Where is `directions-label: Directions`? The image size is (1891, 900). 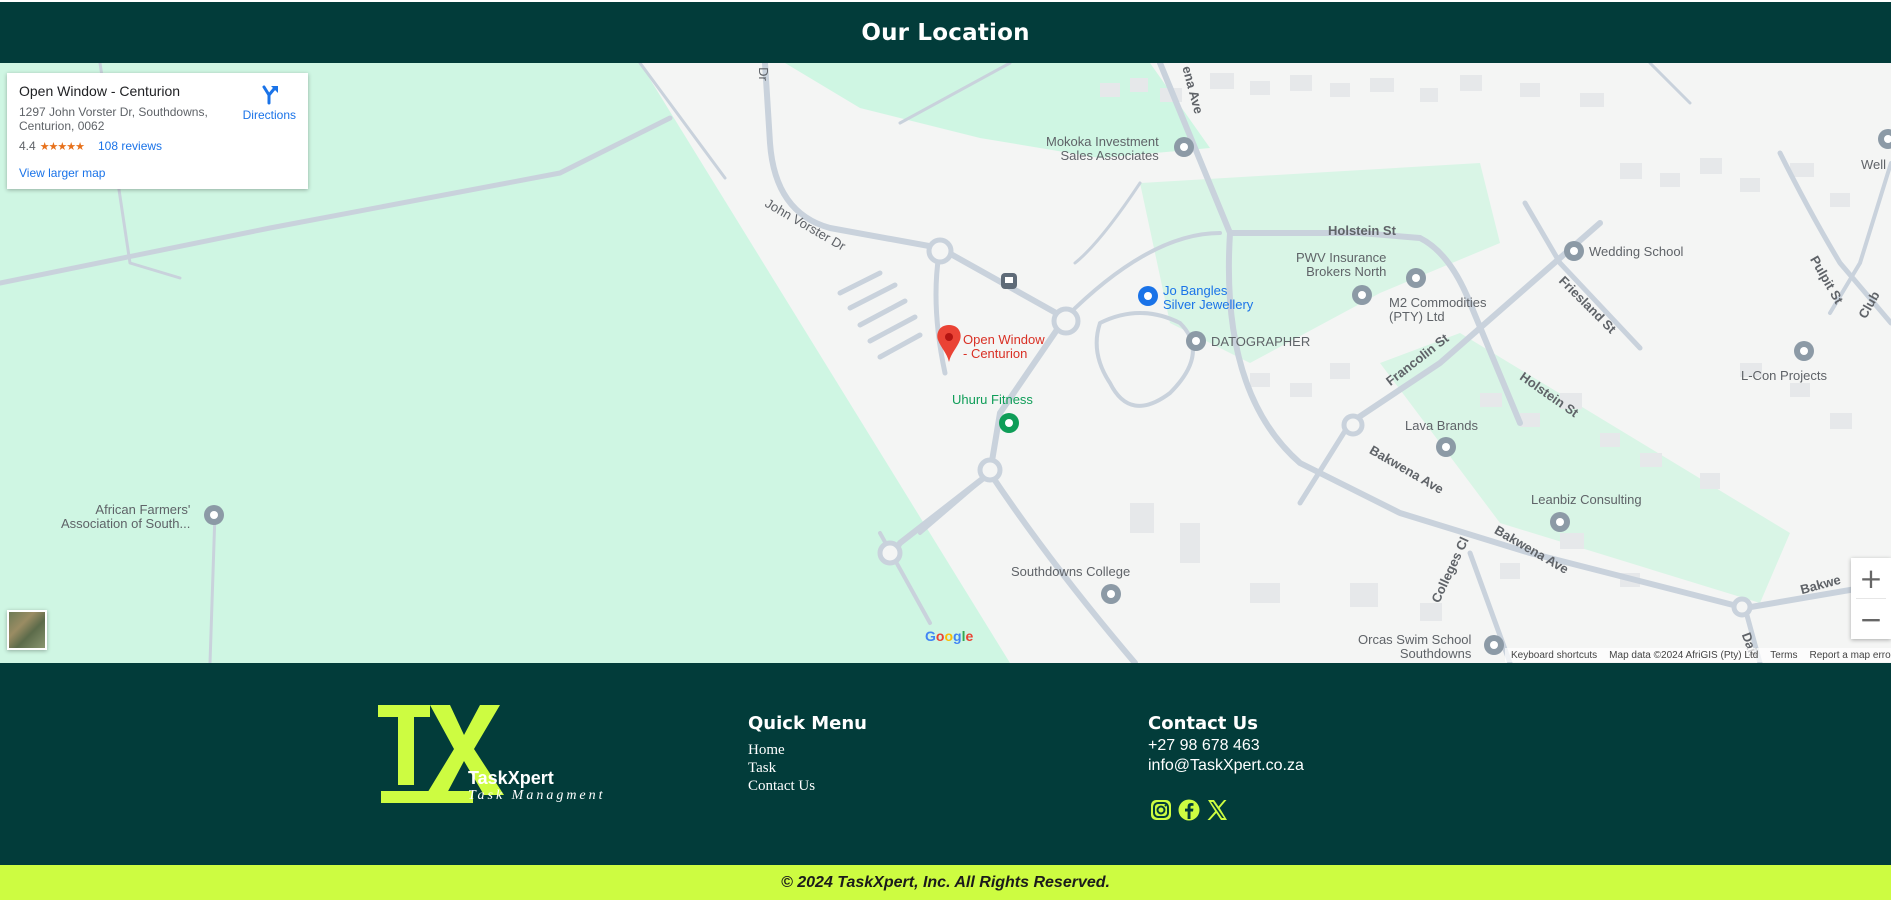 directions-label: Directions is located at coordinates (269, 115).